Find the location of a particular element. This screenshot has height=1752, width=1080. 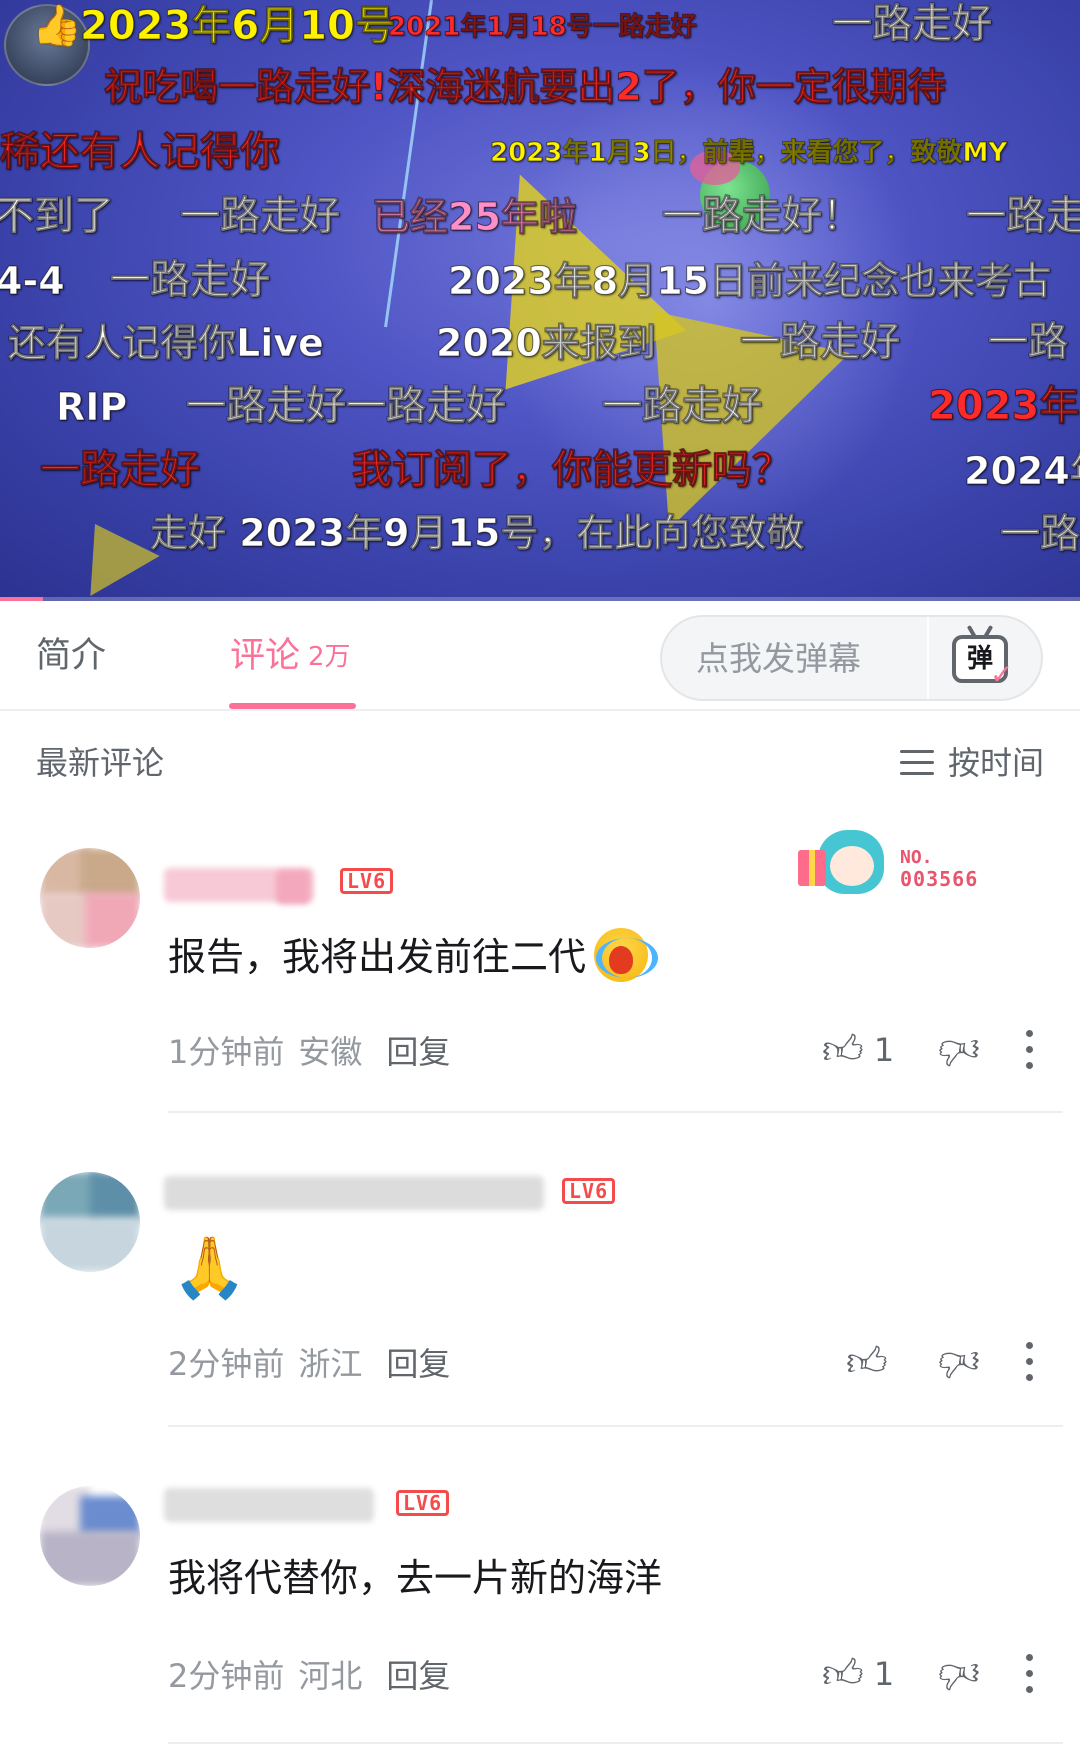

tab-intro: 简介 is located at coordinates (71, 656).